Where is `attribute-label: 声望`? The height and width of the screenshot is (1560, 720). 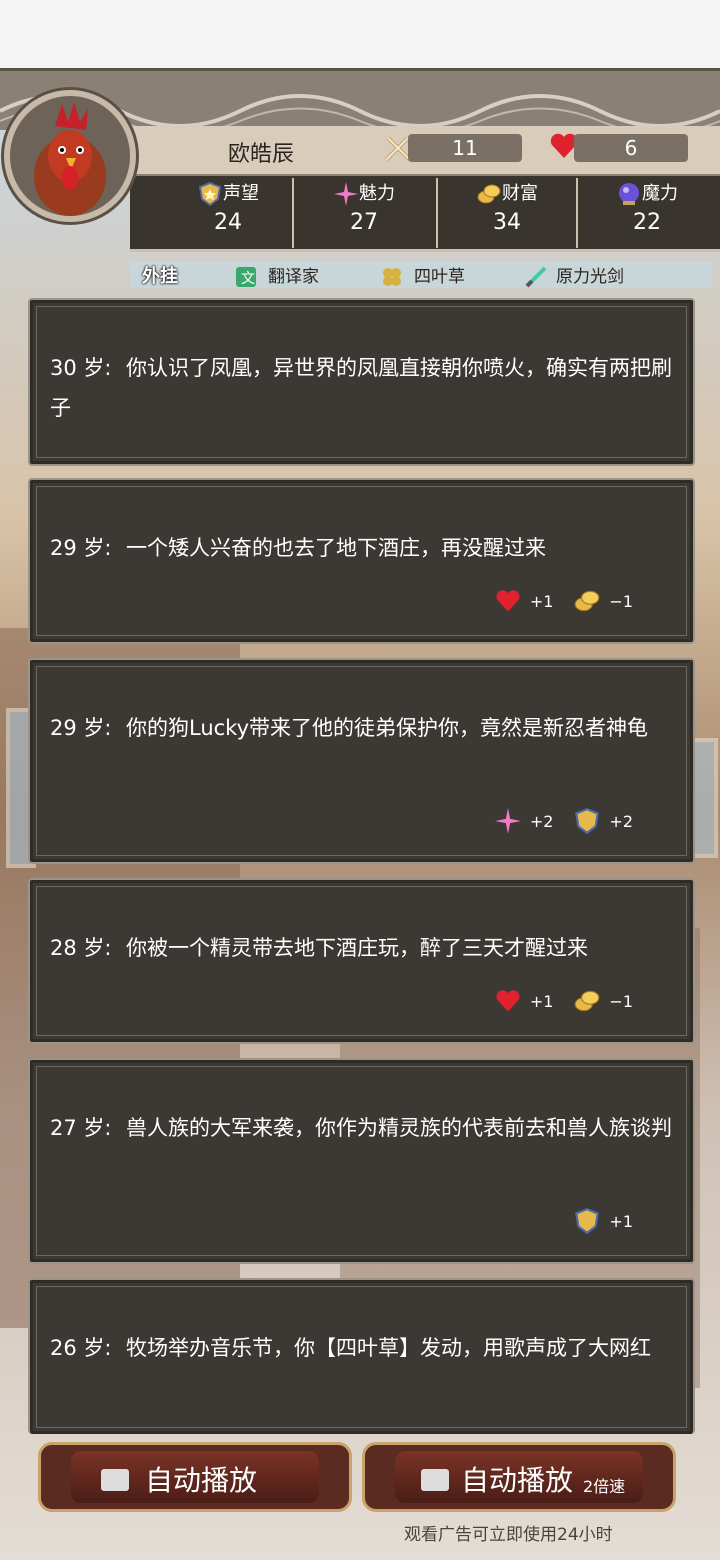 attribute-label: 声望 is located at coordinates (241, 193).